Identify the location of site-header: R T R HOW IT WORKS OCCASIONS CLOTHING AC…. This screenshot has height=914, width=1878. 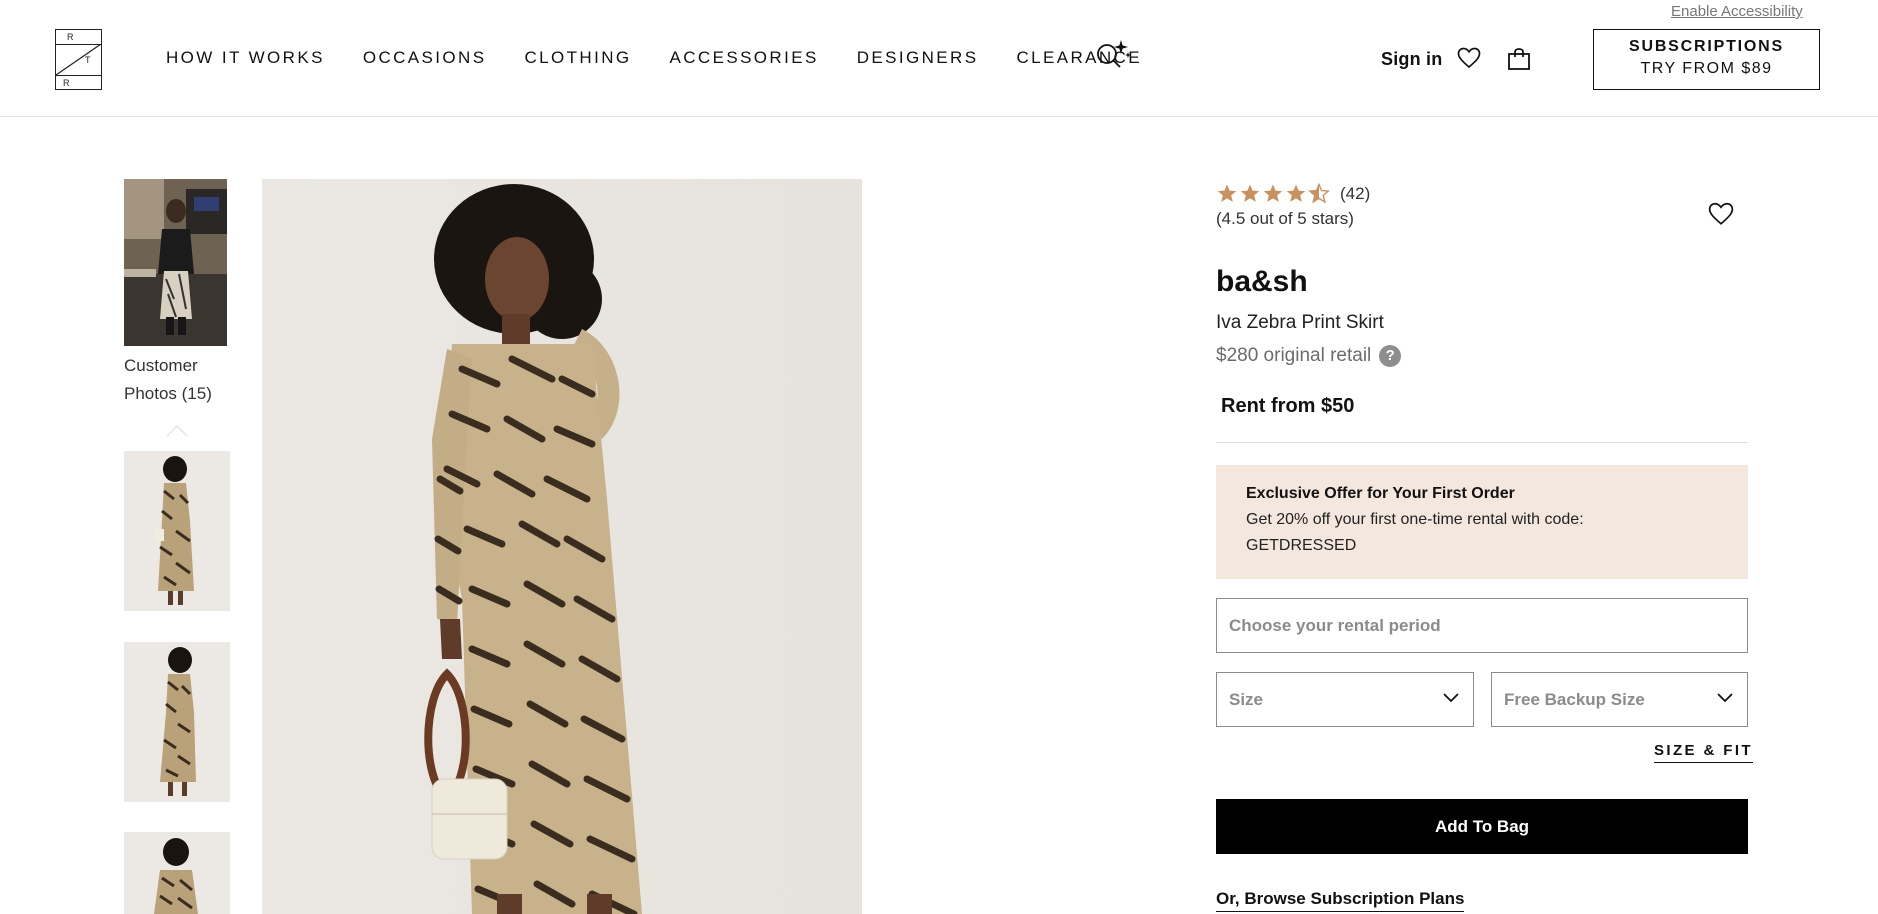
(939, 58).